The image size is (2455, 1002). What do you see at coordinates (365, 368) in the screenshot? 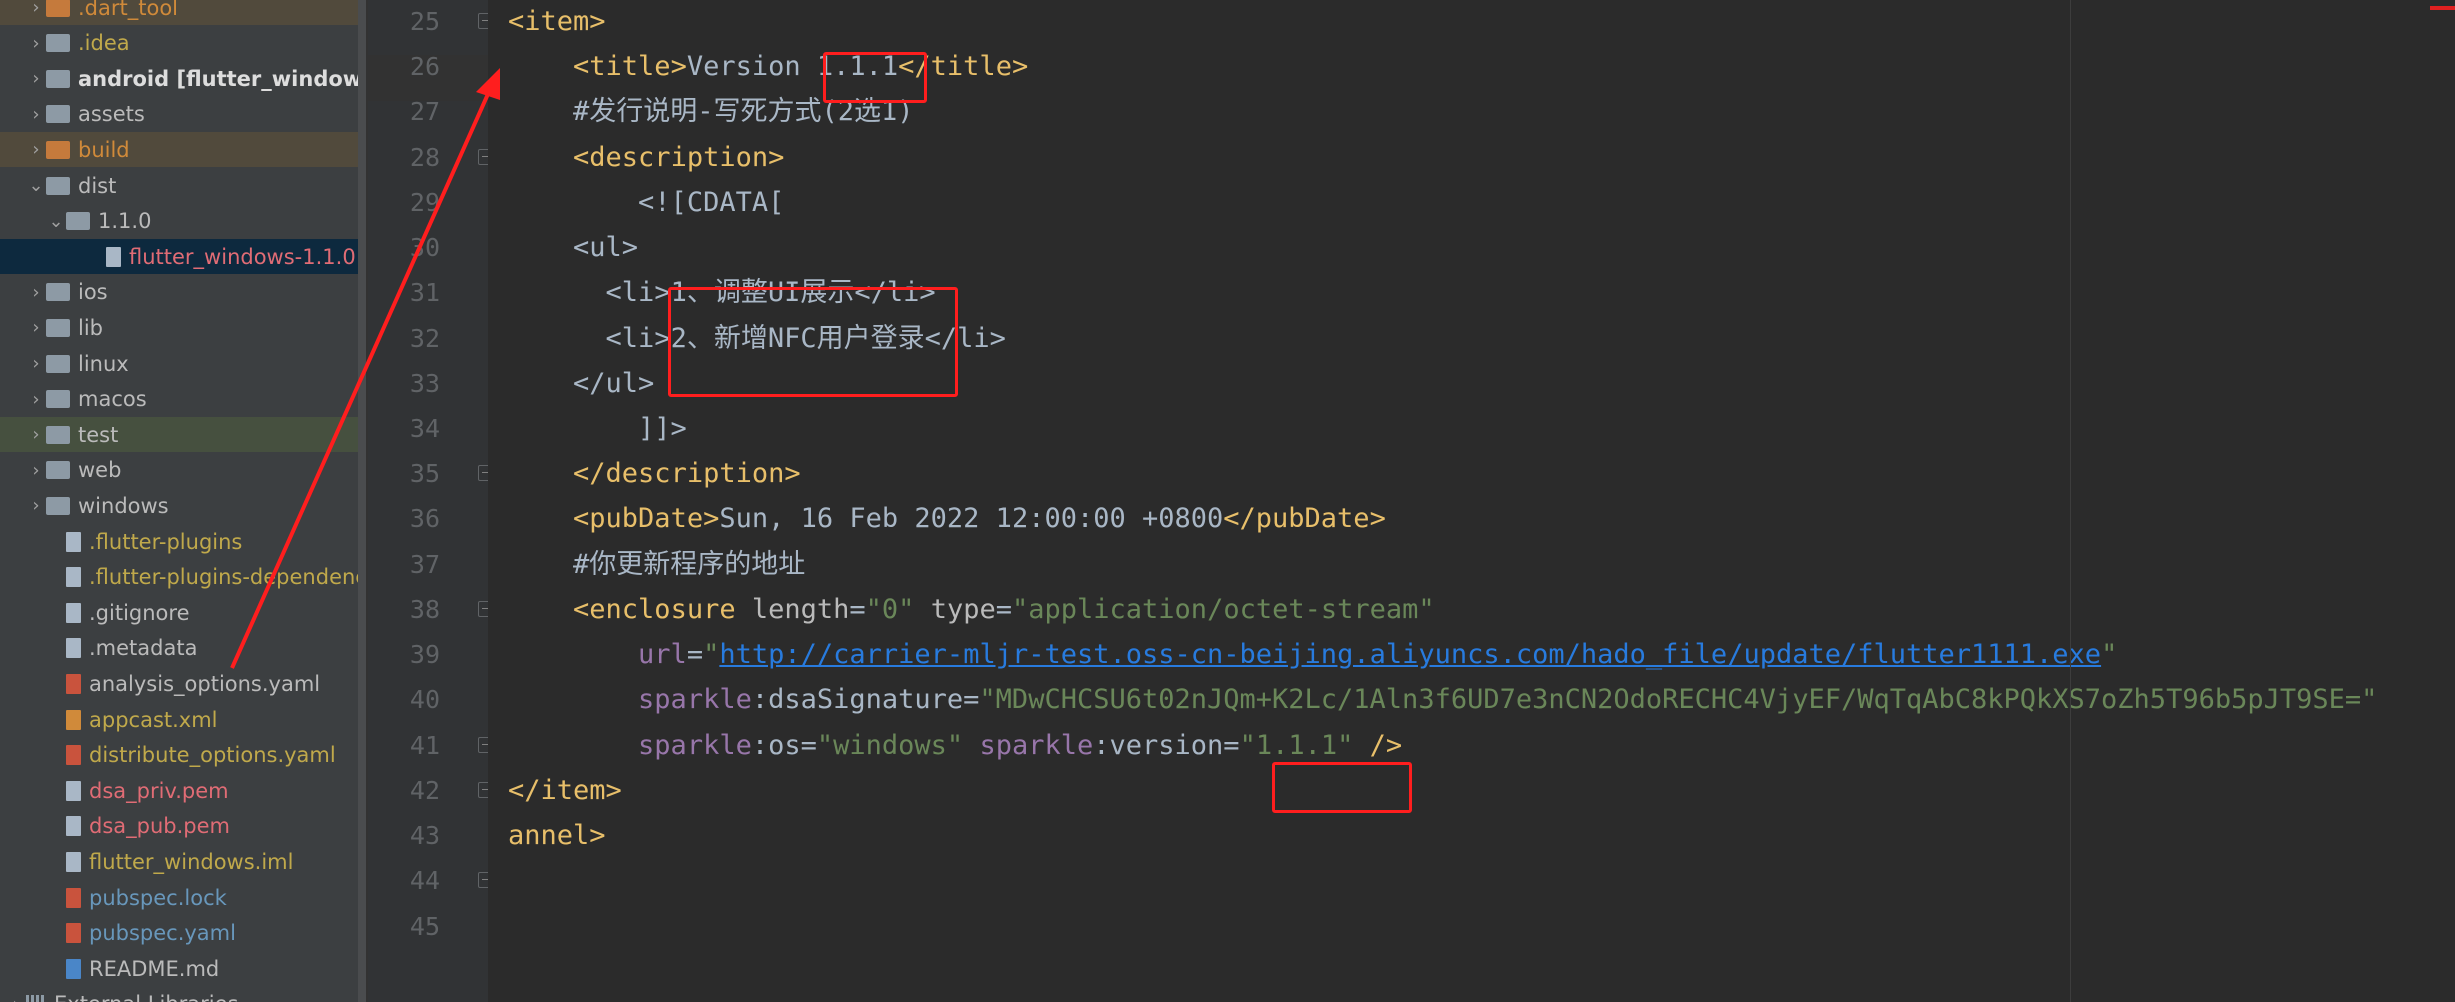
I see `annotation-arrow` at bounding box center [365, 368].